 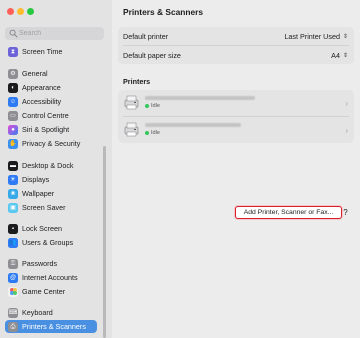 I want to click on sidebar-item-label: Displays, so click(x=36, y=179).